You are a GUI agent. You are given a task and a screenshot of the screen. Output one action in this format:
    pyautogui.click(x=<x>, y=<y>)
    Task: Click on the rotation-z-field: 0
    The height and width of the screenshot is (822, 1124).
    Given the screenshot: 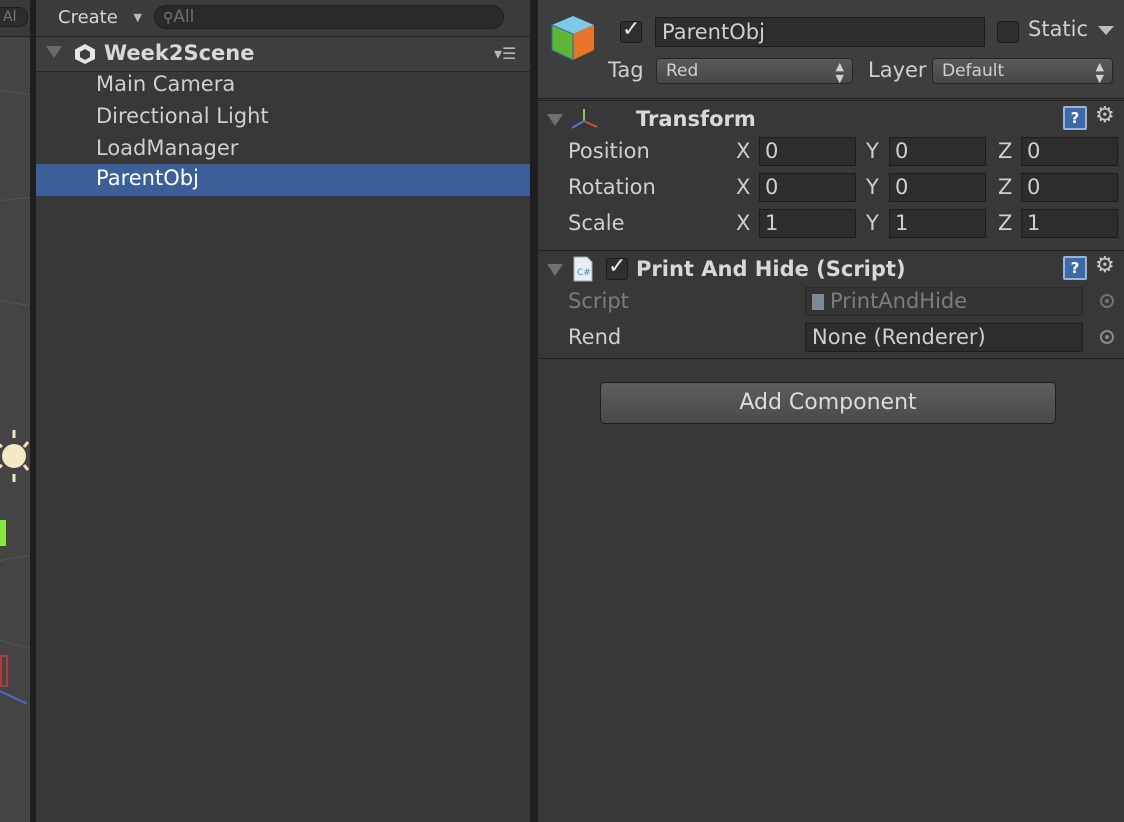 What is the action you would take?
    pyautogui.click(x=1069, y=187)
    